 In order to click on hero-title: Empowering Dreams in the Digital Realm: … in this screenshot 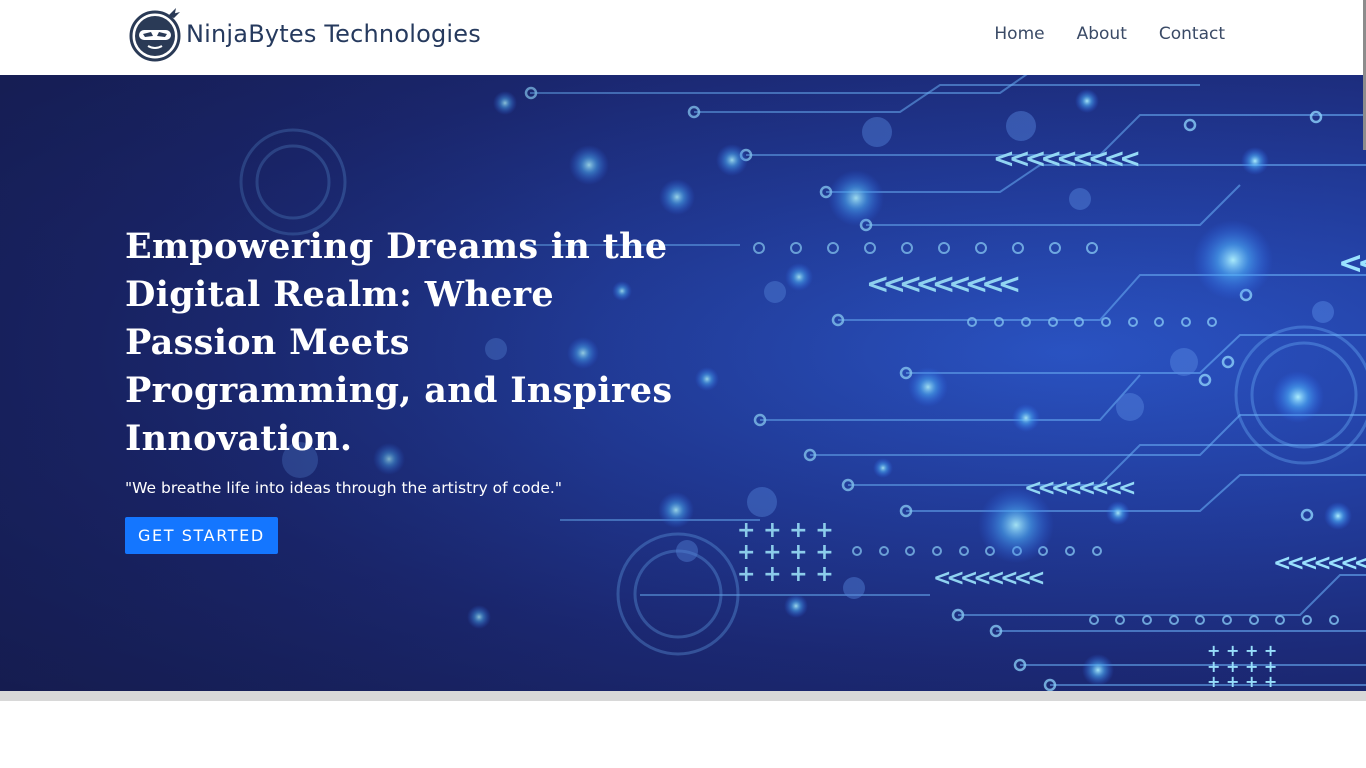, I will do `click(399, 342)`.